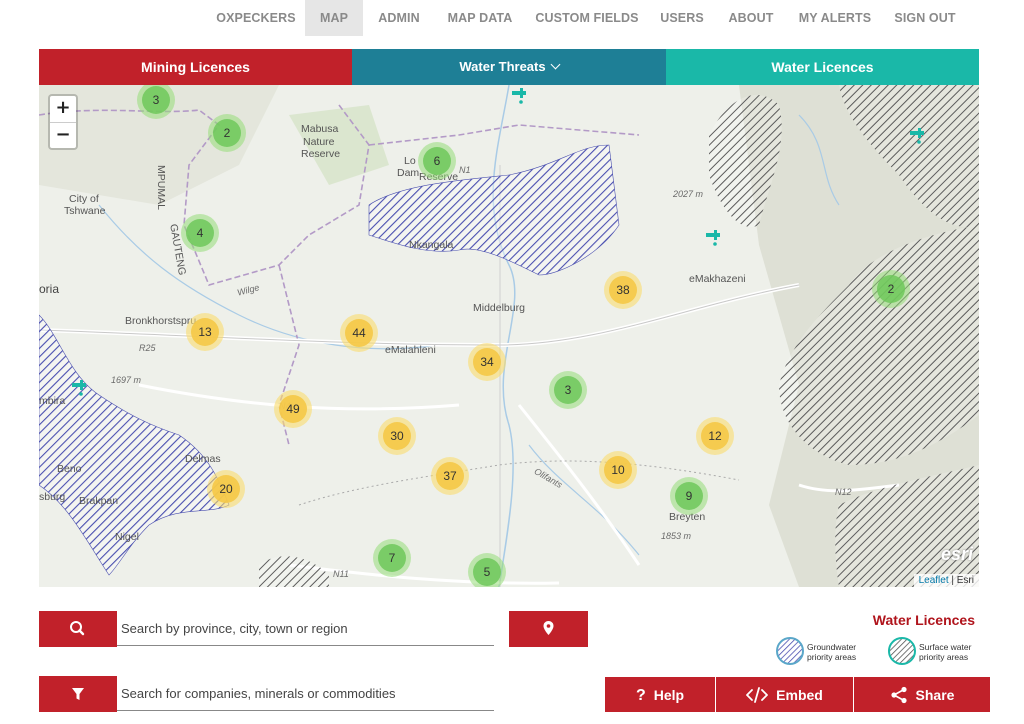 The image size is (1024, 724). I want to click on tab-mining-label: Mining Licences, so click(195, 67).